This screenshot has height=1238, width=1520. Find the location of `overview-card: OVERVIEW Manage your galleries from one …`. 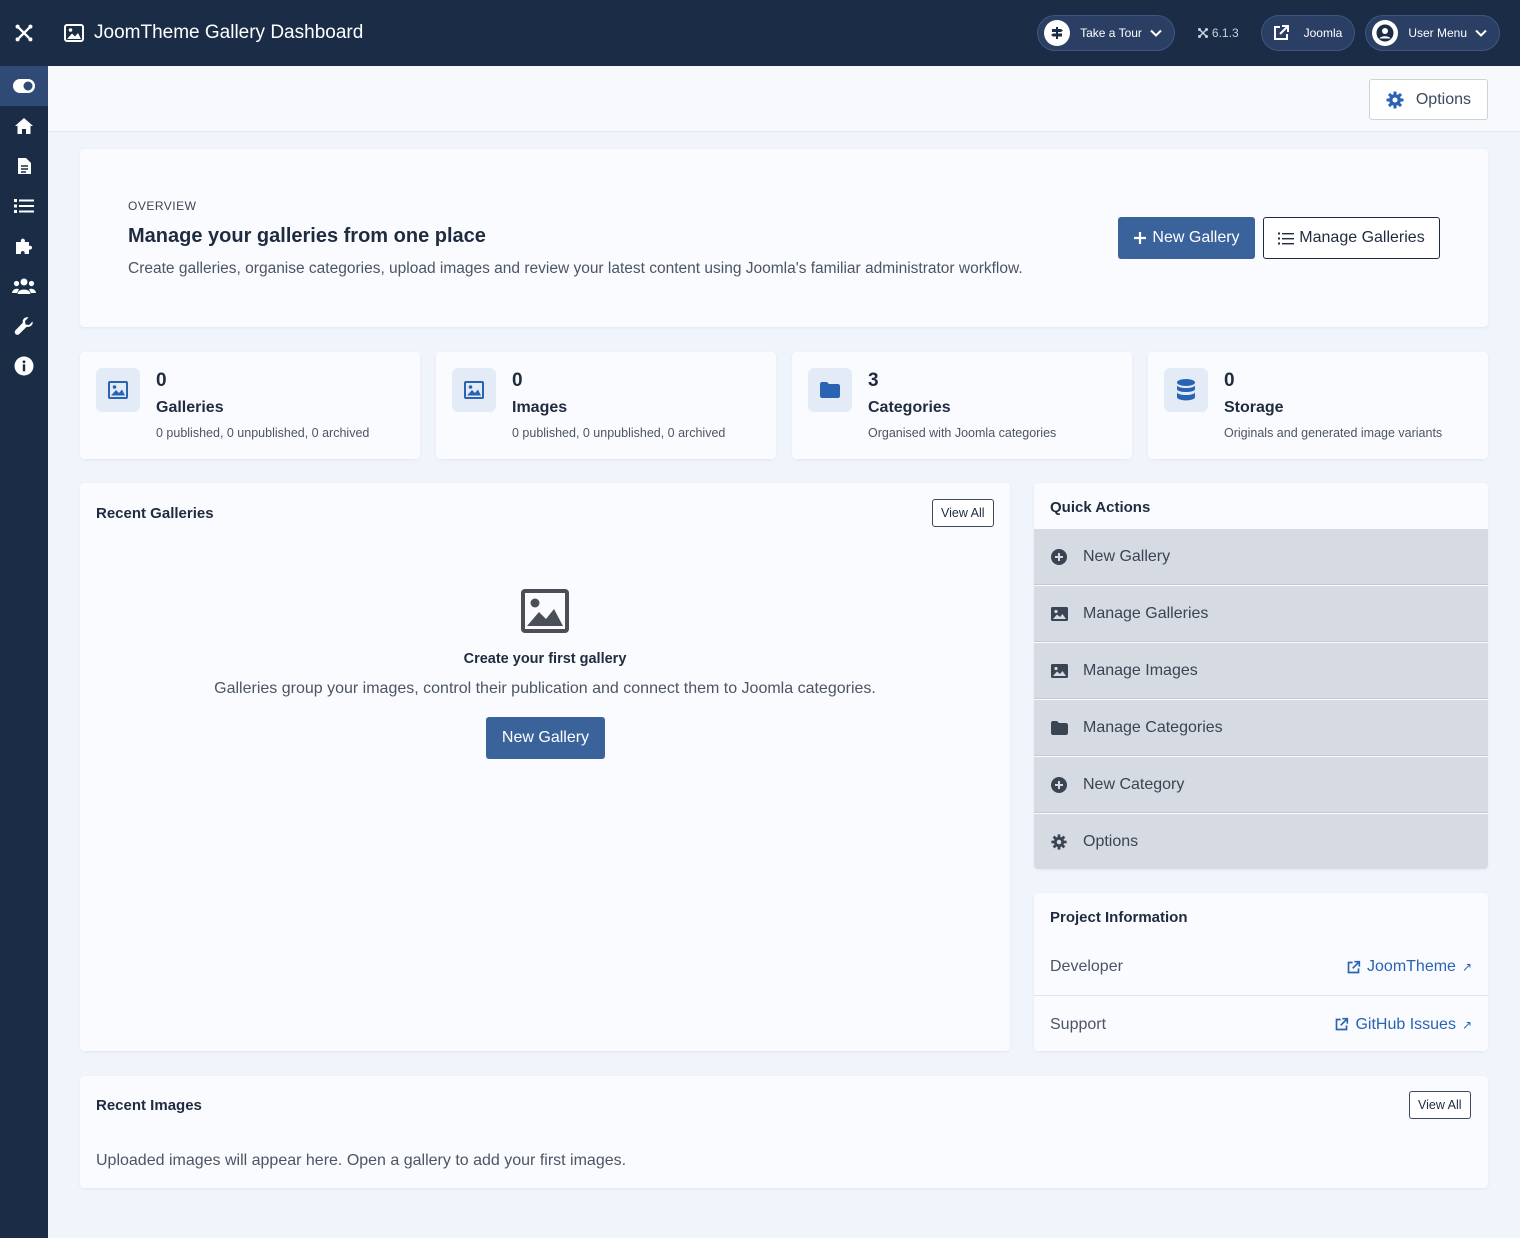

overview-card: OVERVIEW Manage your galleries from one … is located at coordinates (784, 238).